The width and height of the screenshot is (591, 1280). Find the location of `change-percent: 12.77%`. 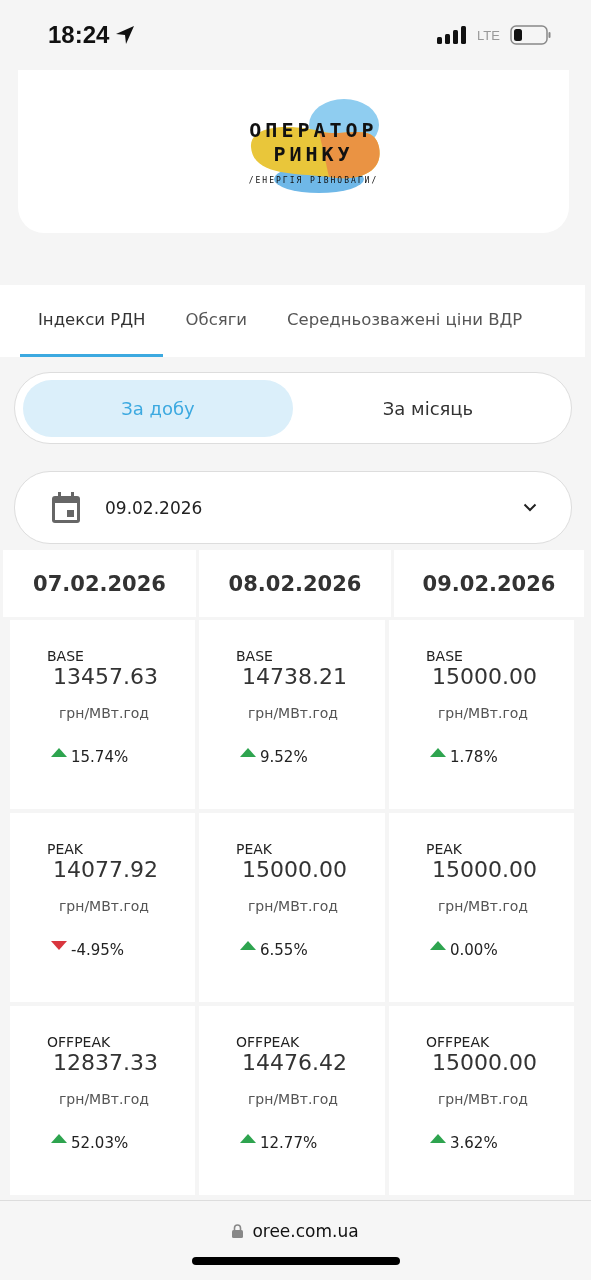

change-percent: 12.77% is located at coordinates (289, 1143).